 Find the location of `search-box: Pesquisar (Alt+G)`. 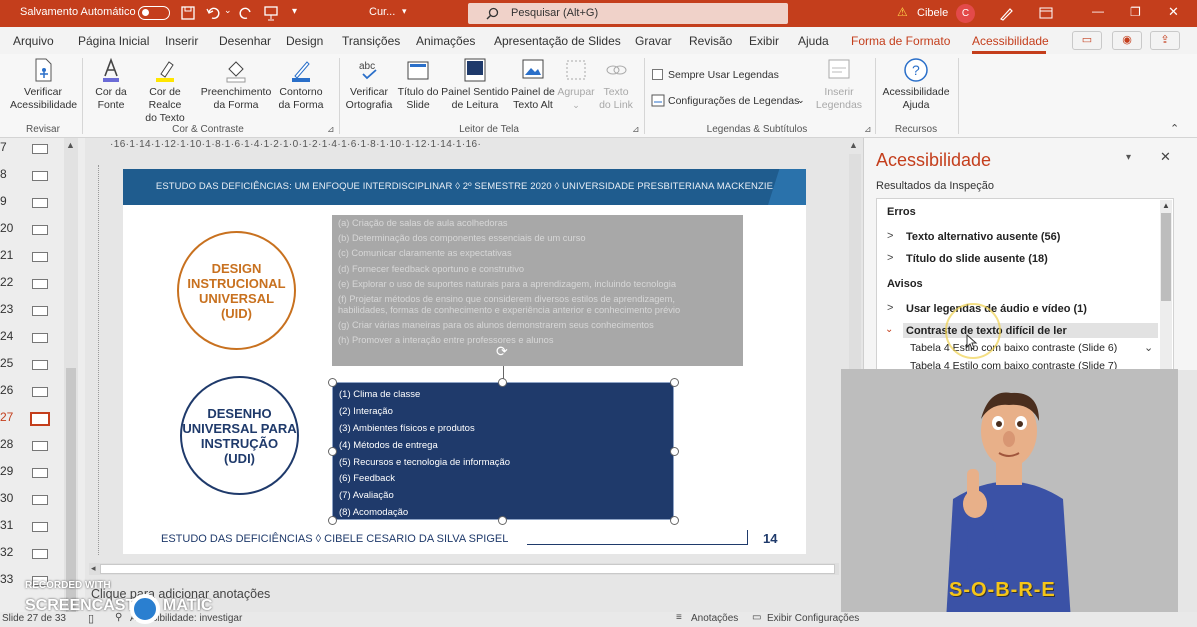

search-box: Pesquisar (Alt+G) is located at coordinates (628, 13).